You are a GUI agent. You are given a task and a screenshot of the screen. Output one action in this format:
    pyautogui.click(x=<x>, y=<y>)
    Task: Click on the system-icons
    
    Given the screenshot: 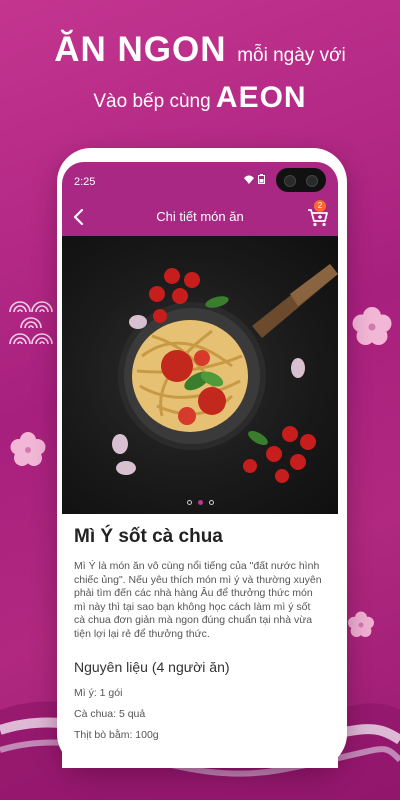 What is the action you would take?
    pyautogui.click(x=254, y=179)
    